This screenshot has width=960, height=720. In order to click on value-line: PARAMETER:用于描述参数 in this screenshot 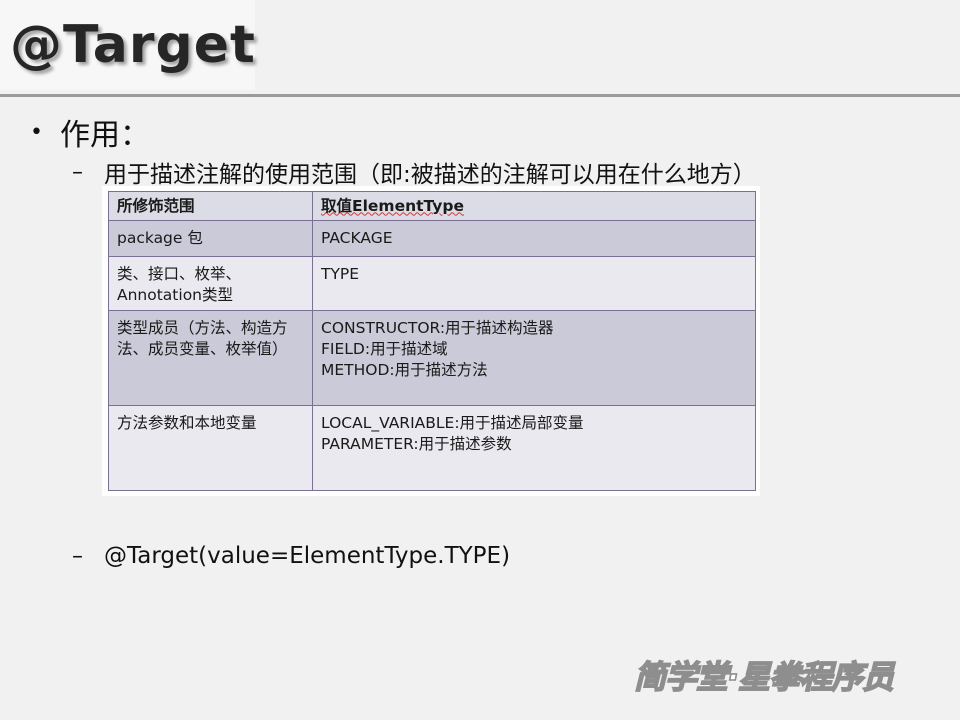, I will do `click(416, 444)`.